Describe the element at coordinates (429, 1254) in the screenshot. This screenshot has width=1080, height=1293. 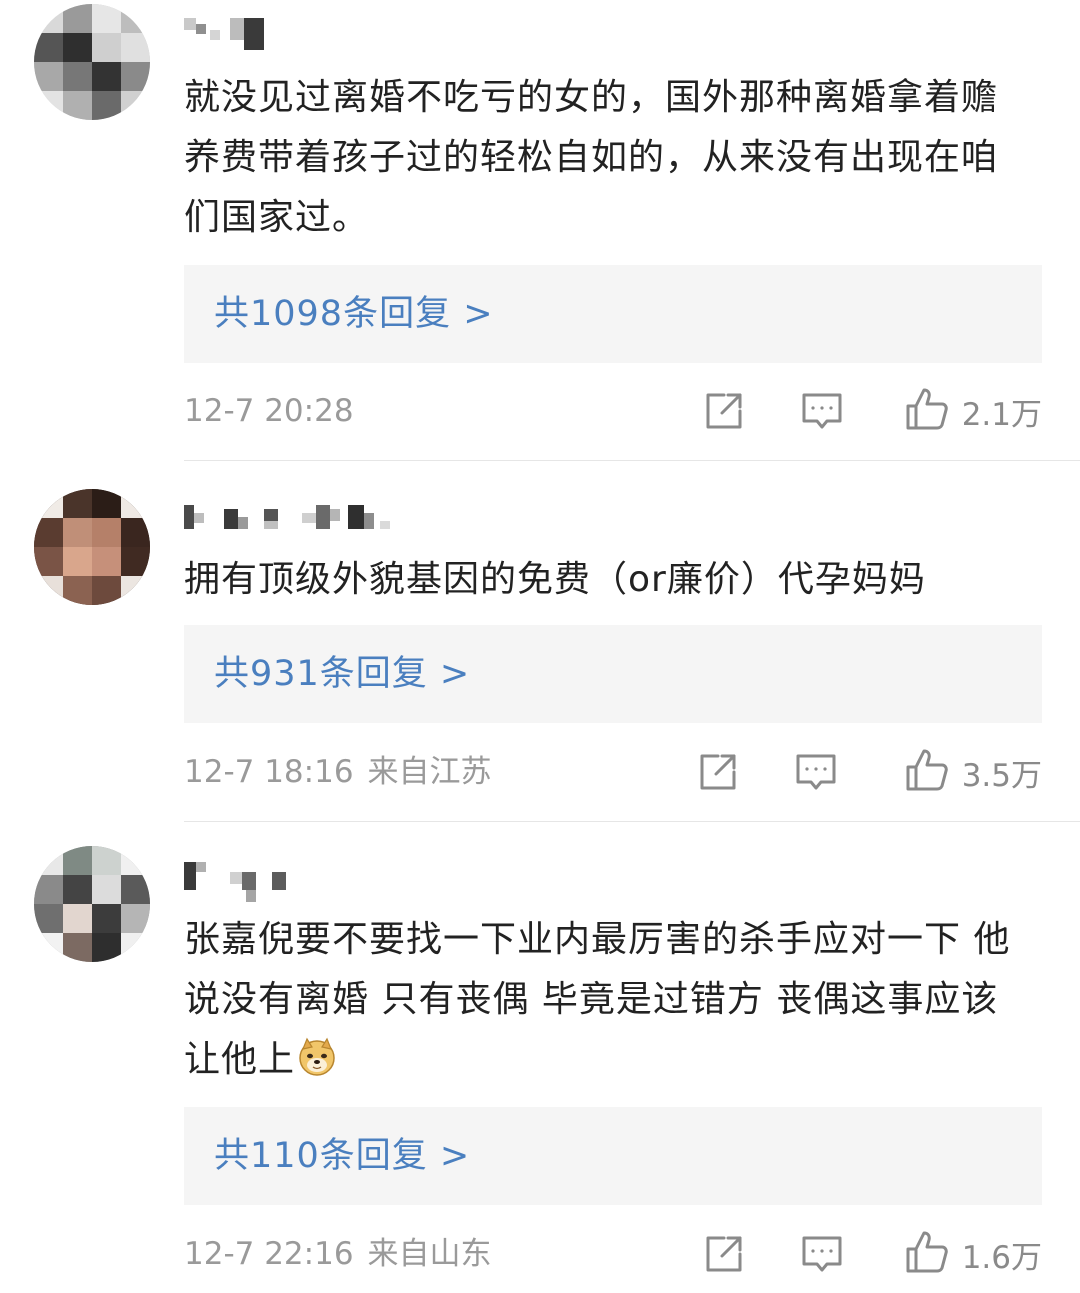
I see `comment-location: 来自山东` at that location.